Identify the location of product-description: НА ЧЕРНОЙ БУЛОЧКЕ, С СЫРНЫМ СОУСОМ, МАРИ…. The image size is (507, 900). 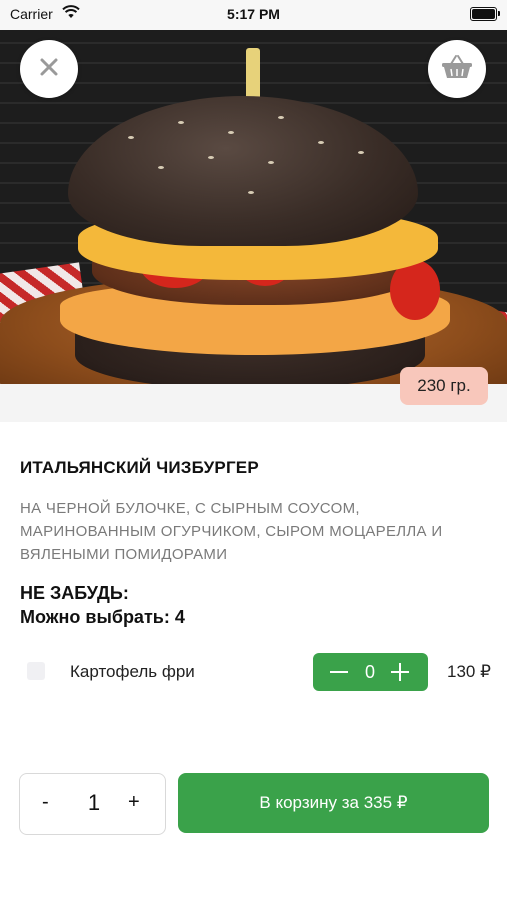
(231, 531).